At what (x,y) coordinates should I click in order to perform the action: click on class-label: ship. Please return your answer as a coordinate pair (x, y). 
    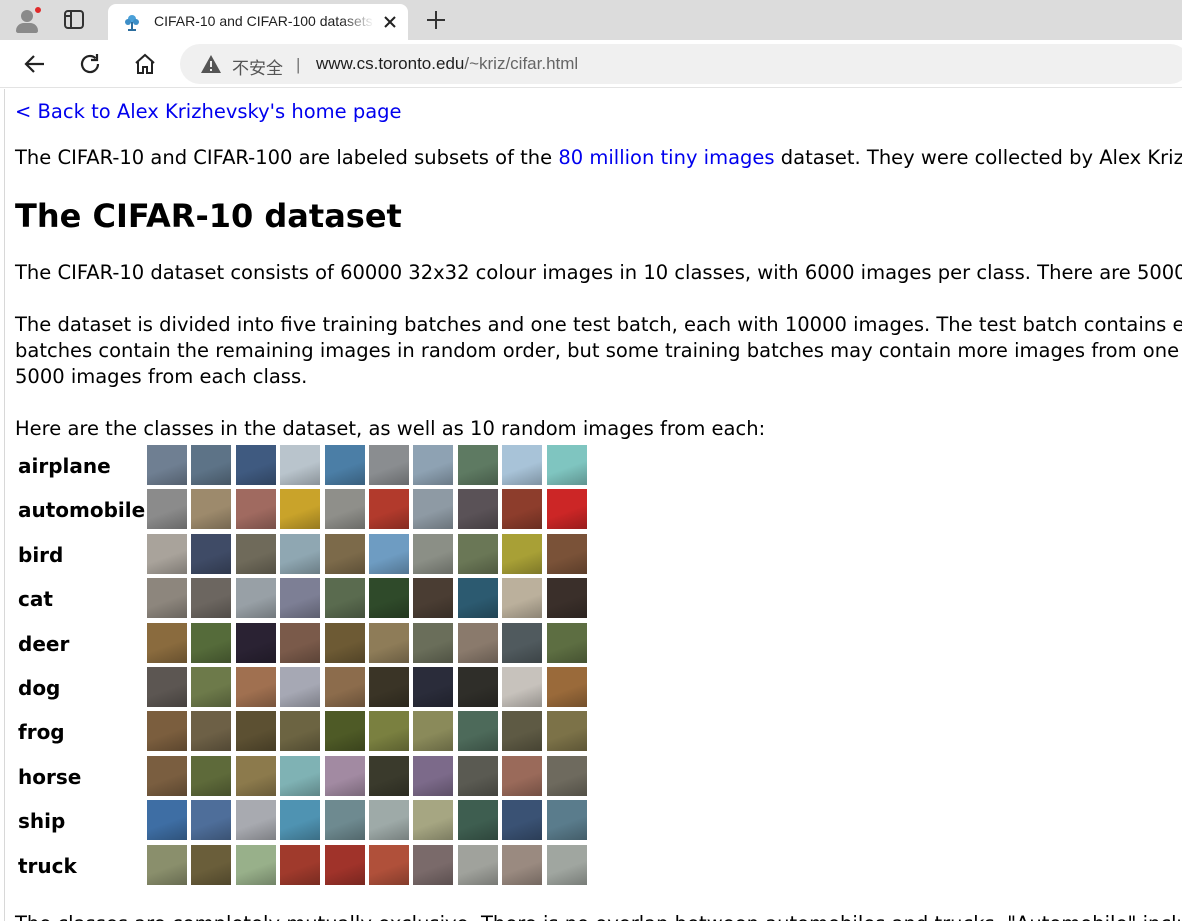
    Looking at the image, I should click on (42, 821).